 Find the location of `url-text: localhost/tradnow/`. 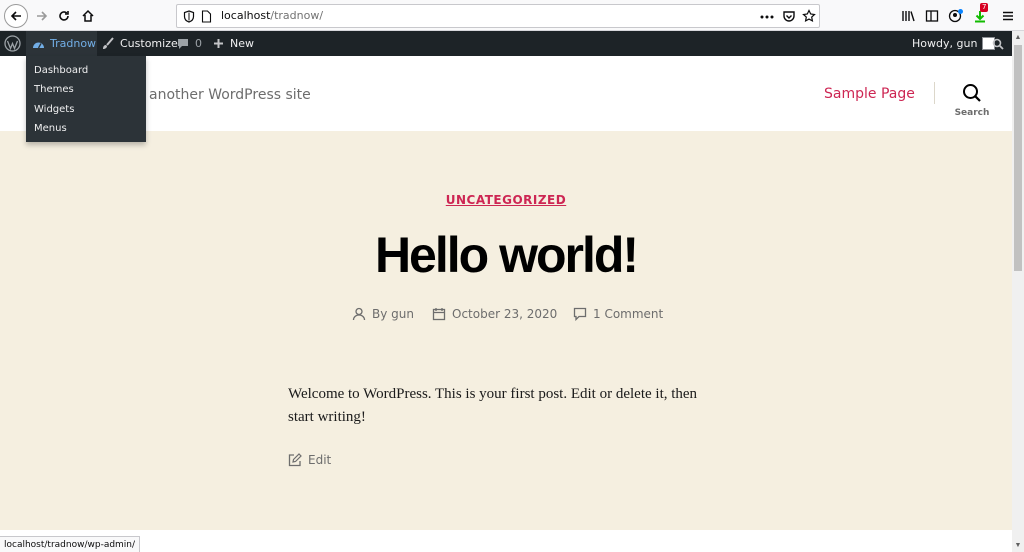

url-text: localhost/tradnow/ is located at coordinates (272, 15).